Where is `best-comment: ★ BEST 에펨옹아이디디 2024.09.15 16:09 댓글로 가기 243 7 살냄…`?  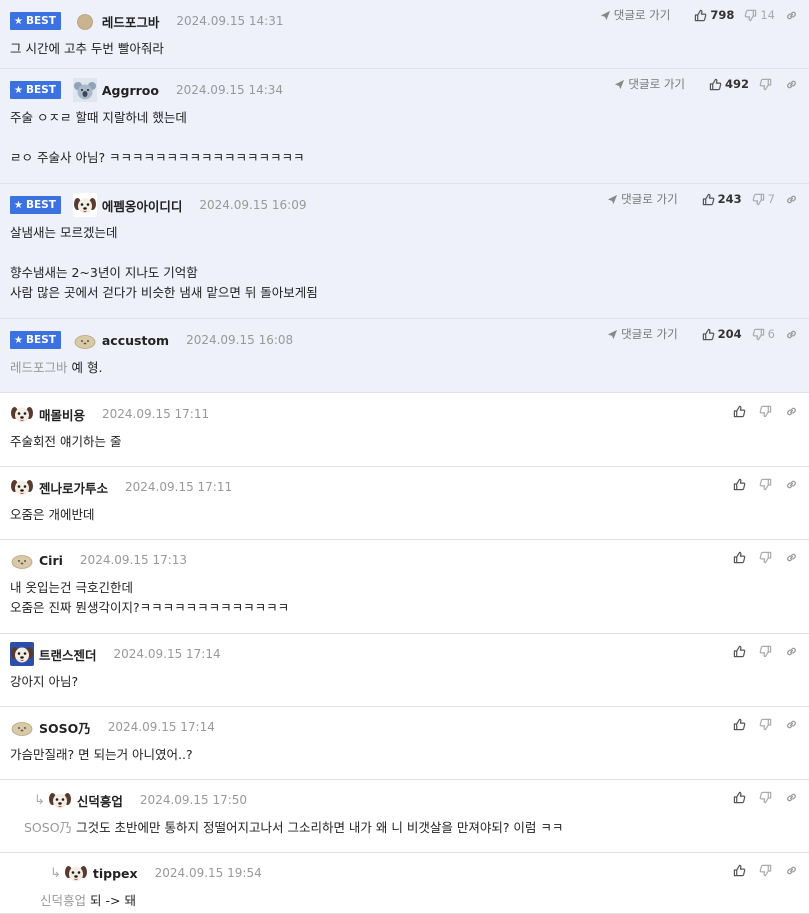
best-comment: ★ BEST 에펨옹아이디디 2024.09.15 16:09 댓글로 가기 243 7 살냄… is located at coordinates (404, 251).